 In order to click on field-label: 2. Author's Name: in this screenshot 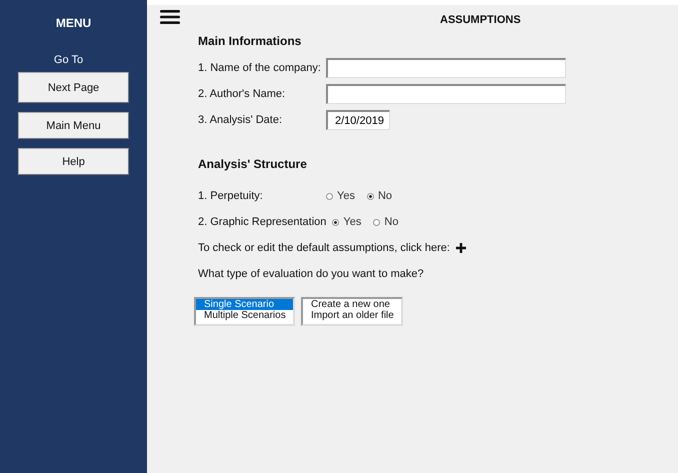, I will do `click(242, 94)`.